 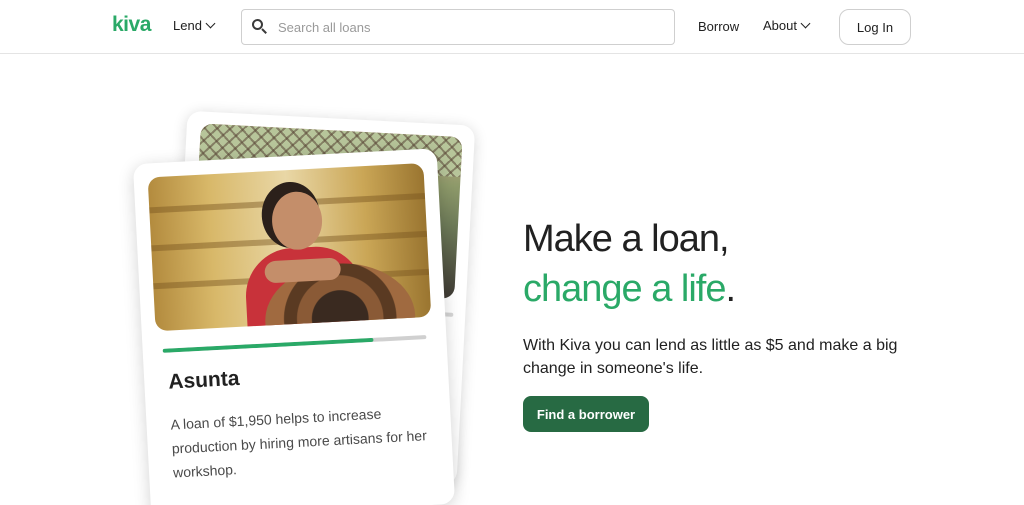 I want to click on login-button: Log In, so click(x=875, y=27).